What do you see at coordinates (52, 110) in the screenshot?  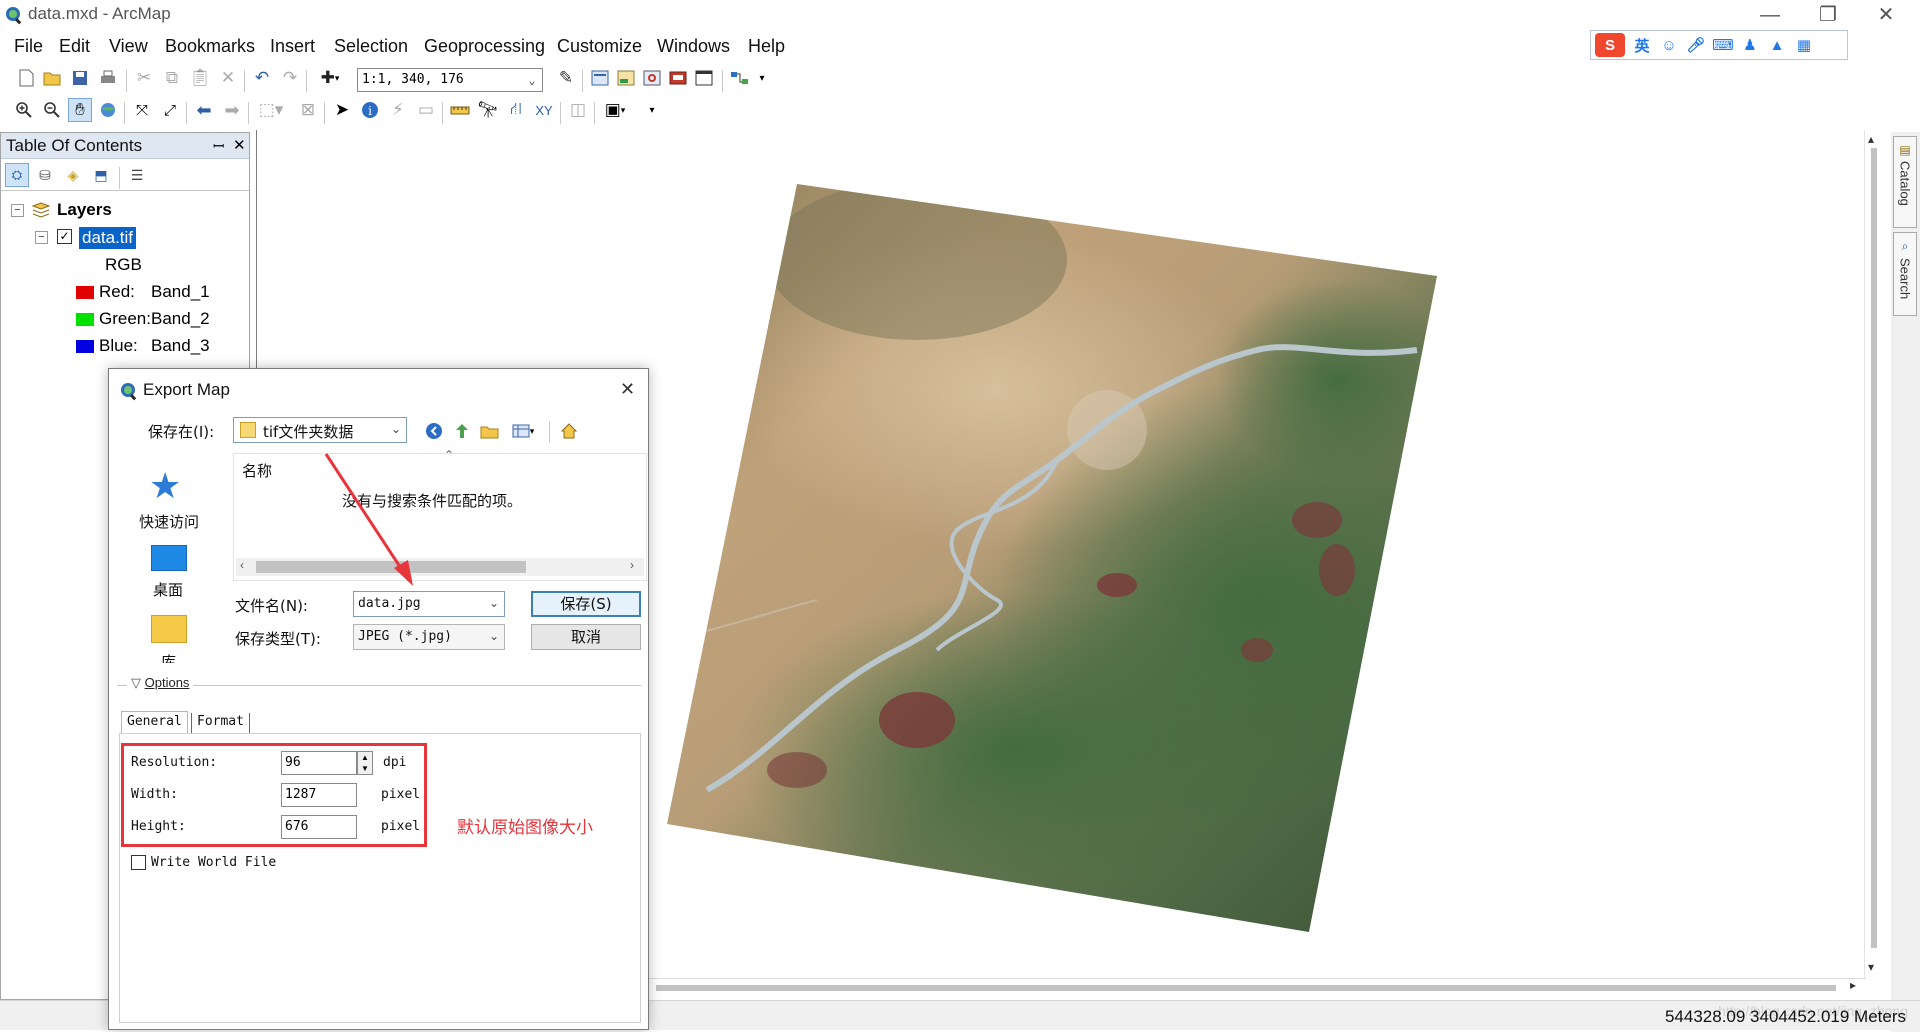 I see `zoom-out-icon` at bounding box center [52, 110].